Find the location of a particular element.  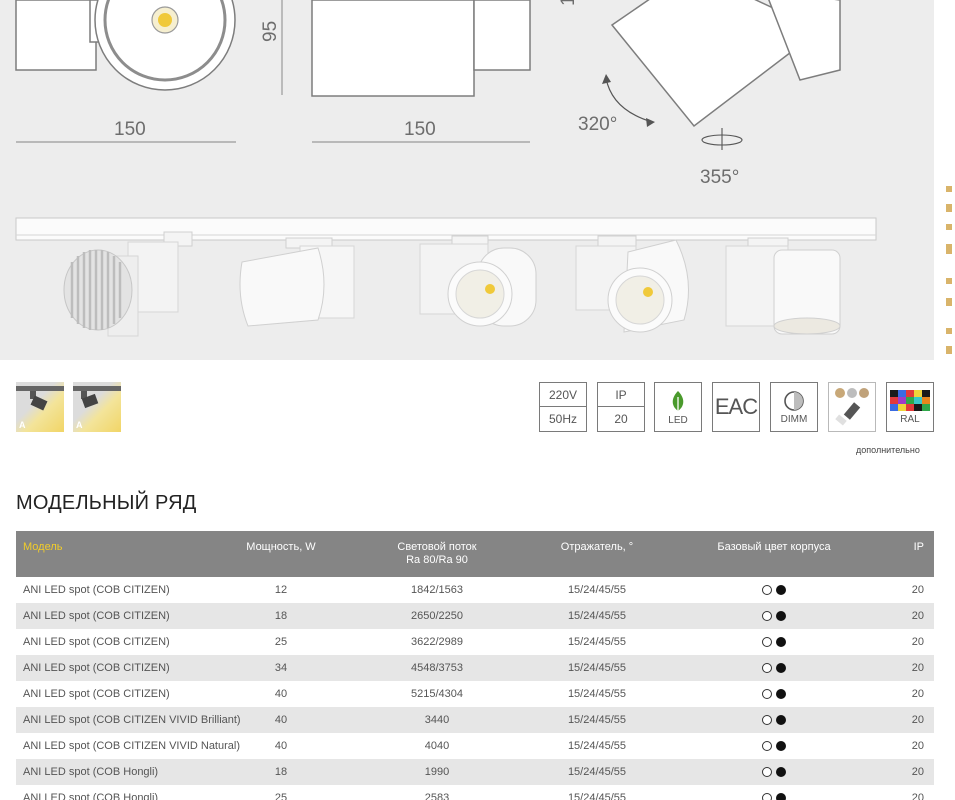

cell-flux: 4548/3753 is located at coordinates (437, 668).